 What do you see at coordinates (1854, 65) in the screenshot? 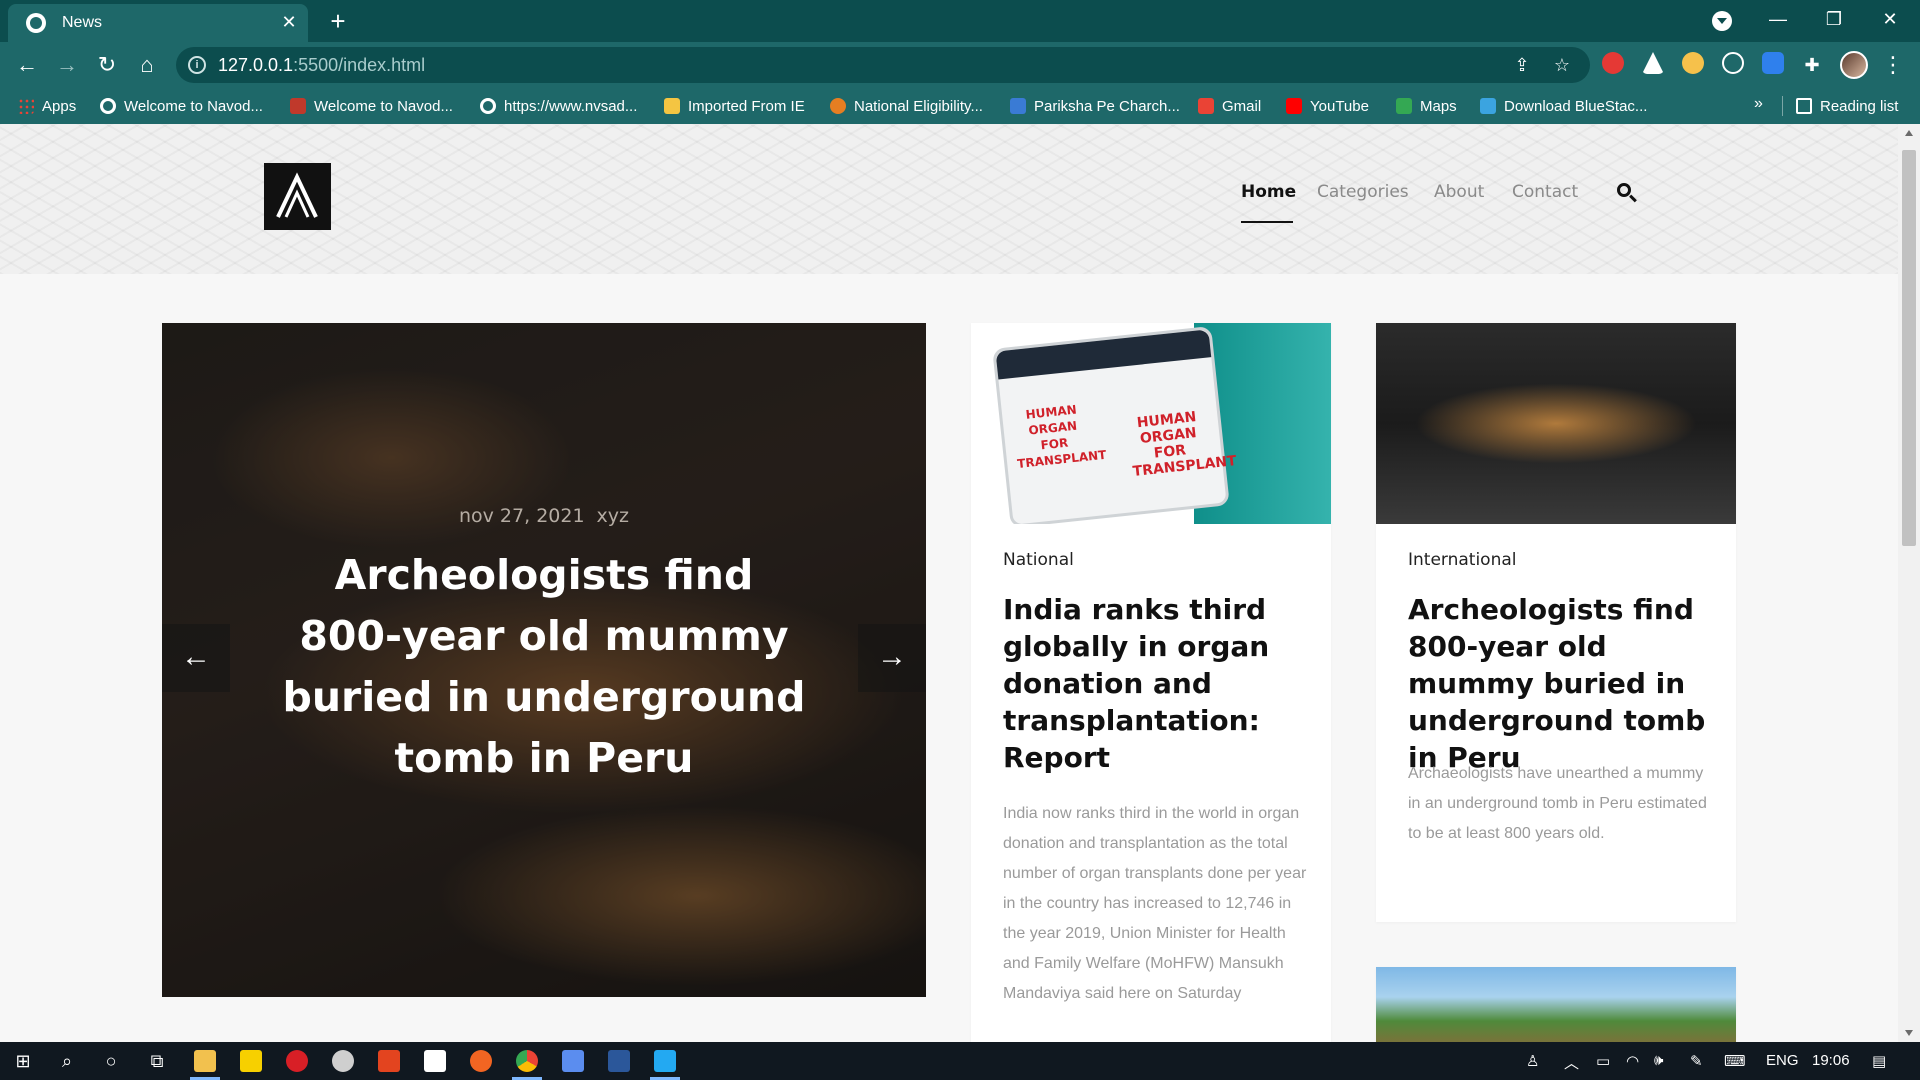
I see `profile-avatar` at bounding box center [1854, 65].